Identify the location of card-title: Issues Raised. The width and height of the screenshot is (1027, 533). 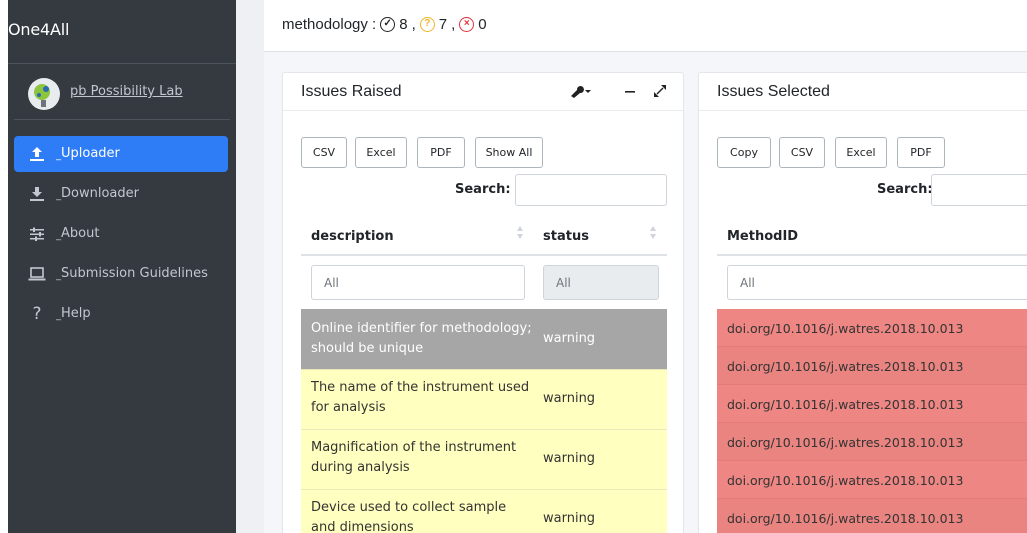
(351, 91).